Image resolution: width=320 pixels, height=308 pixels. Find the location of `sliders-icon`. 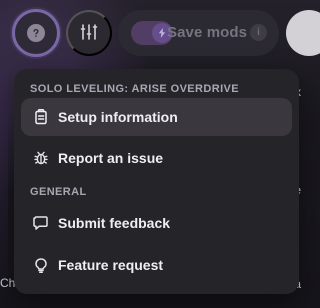

sliders-icon is located at coordinates (89, 33).